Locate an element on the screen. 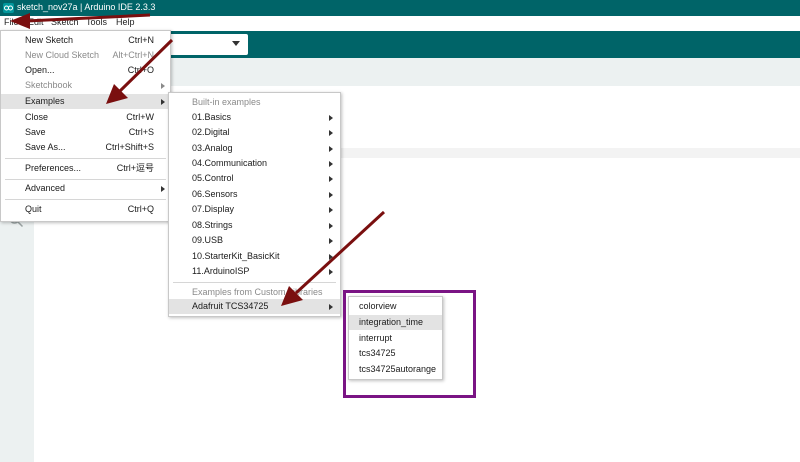 The image size is (800, 462). menu-item-example: 04.Communication is located at coordinates (254, 163).